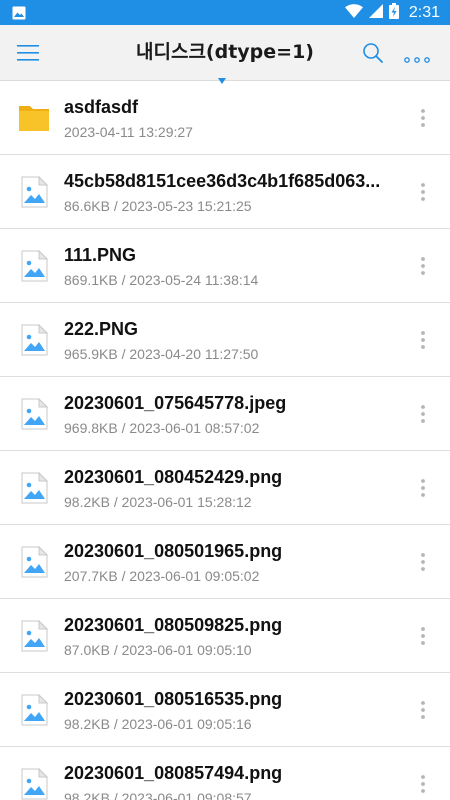  What do you see at coordinates (158, 502) in the screenshot?
I see `file-meta: 98.2KB / 2023-06-01 15:28:12` at bounding box center [158, 502].